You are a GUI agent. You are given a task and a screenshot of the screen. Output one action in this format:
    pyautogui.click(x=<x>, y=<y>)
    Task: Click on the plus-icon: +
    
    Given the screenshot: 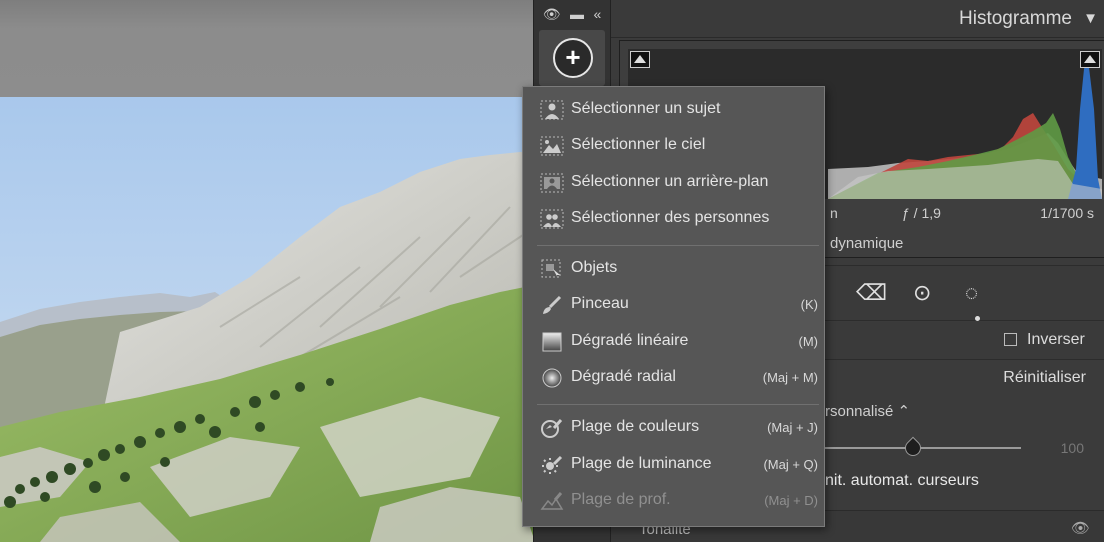 What is the action you would take?
    pyautogui.click(x=573, y=57)
    